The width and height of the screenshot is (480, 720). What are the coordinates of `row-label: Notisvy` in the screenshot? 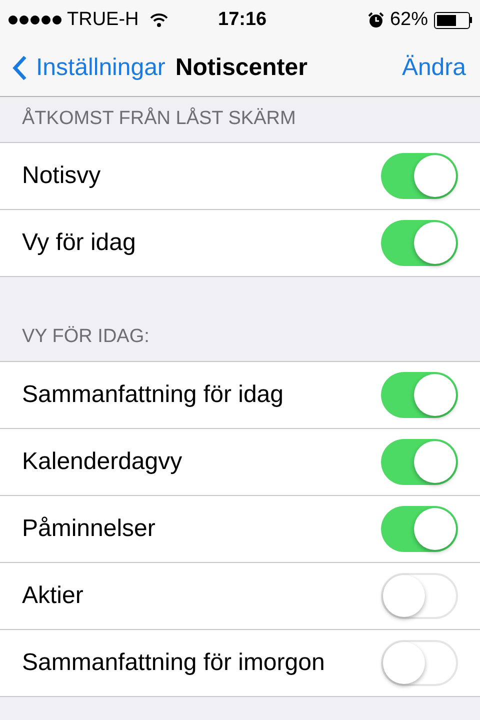 It's located at (61, 176).